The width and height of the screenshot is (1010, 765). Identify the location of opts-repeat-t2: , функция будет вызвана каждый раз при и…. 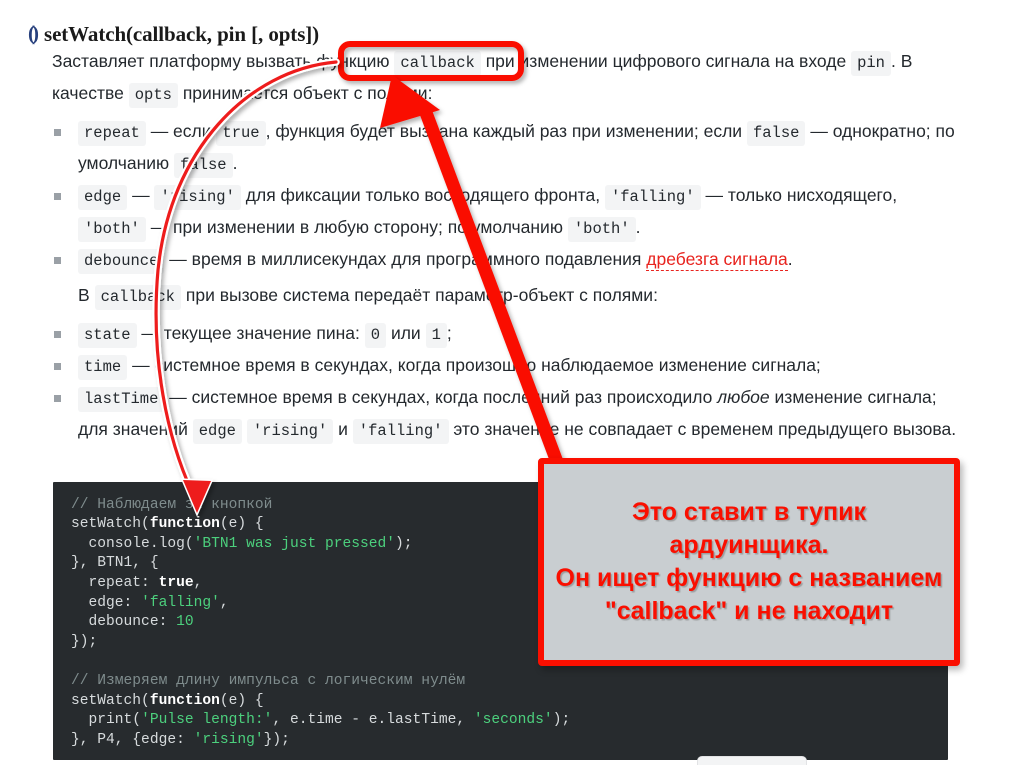
(504, 131).